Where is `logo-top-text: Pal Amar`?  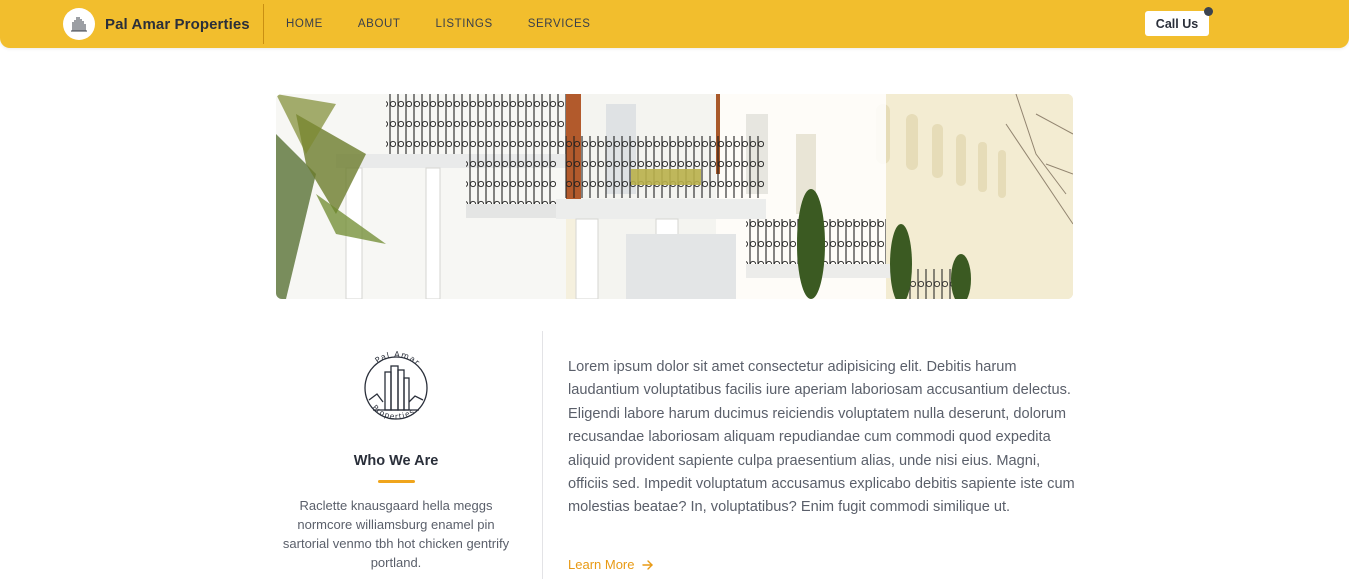 logo-top-text: Pal Amar is located at coordinates (397, 359).